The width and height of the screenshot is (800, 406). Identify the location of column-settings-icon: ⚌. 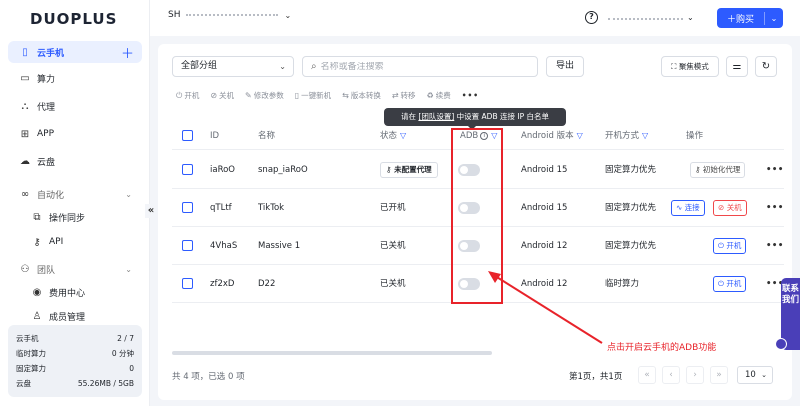
(737, 66).